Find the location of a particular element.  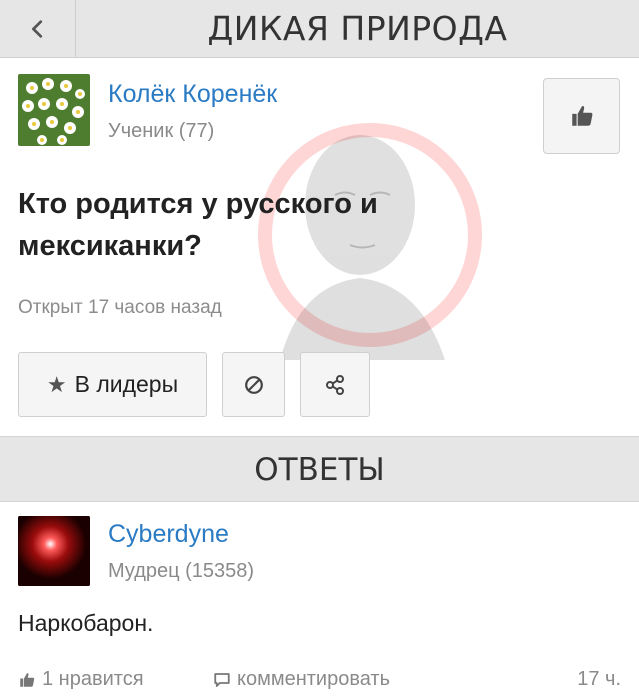

top-bar: ДИКАЯ ПРИРОДА is located at coordinates (319, 29).